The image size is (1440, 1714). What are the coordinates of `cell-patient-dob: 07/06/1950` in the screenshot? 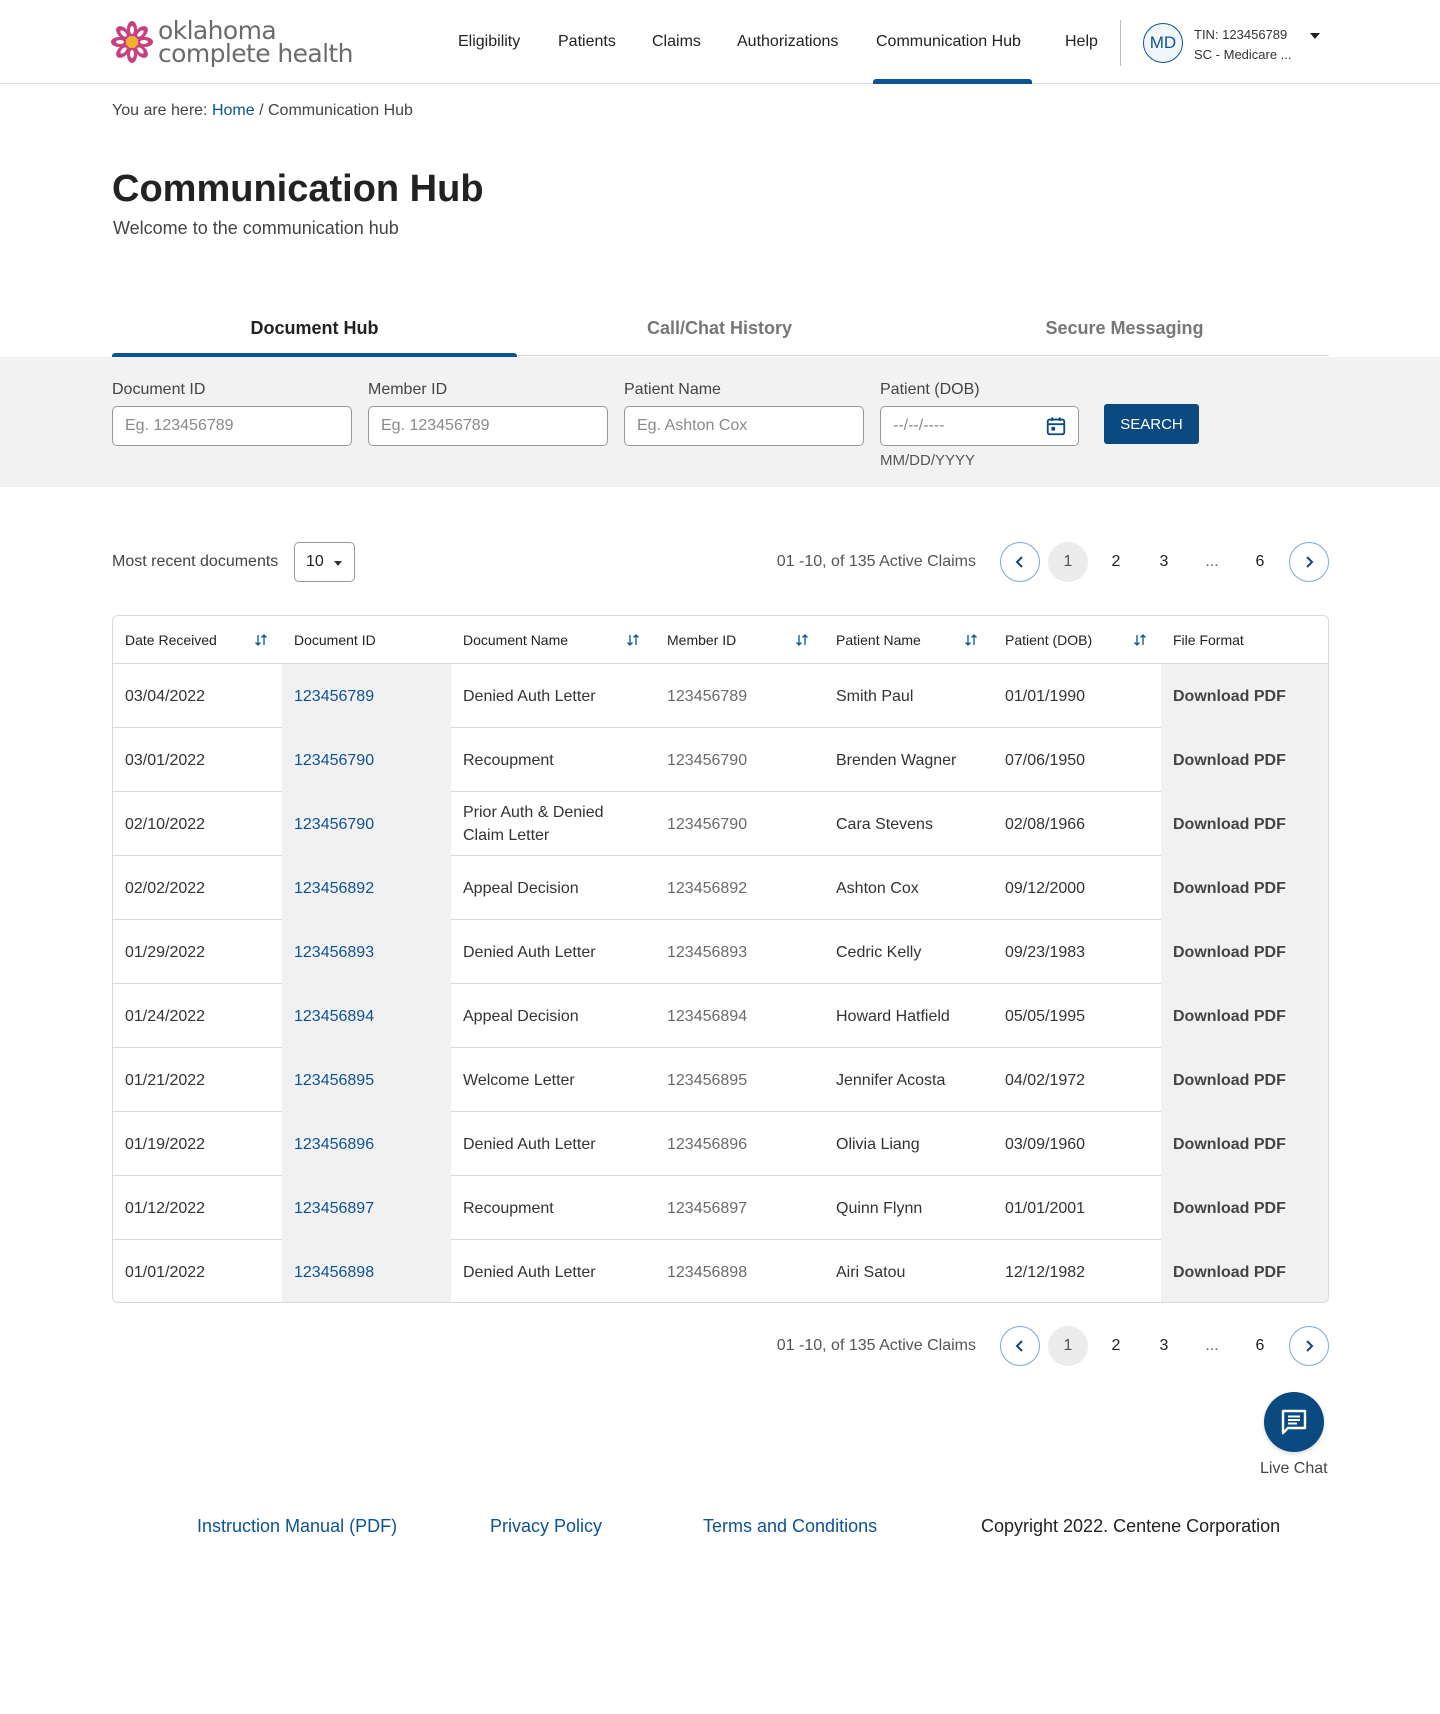 It's located at (1045, 760).